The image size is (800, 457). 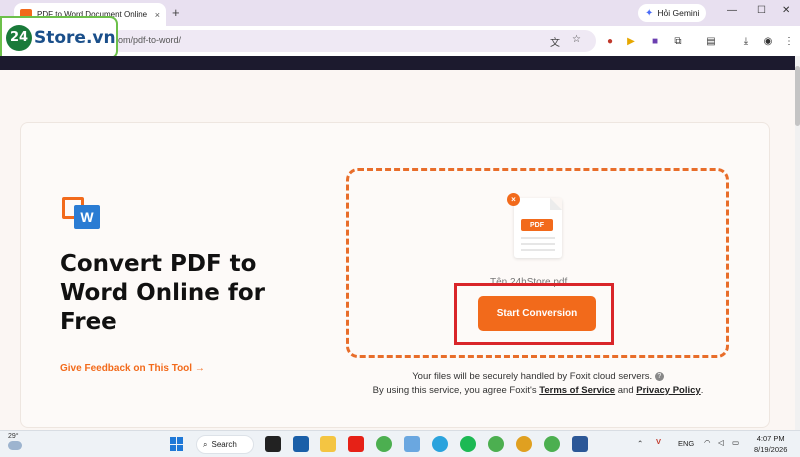 I want to click on address-bar: om/pdf-to-word/ ⽂ ☆, so click(x=353, y=41).